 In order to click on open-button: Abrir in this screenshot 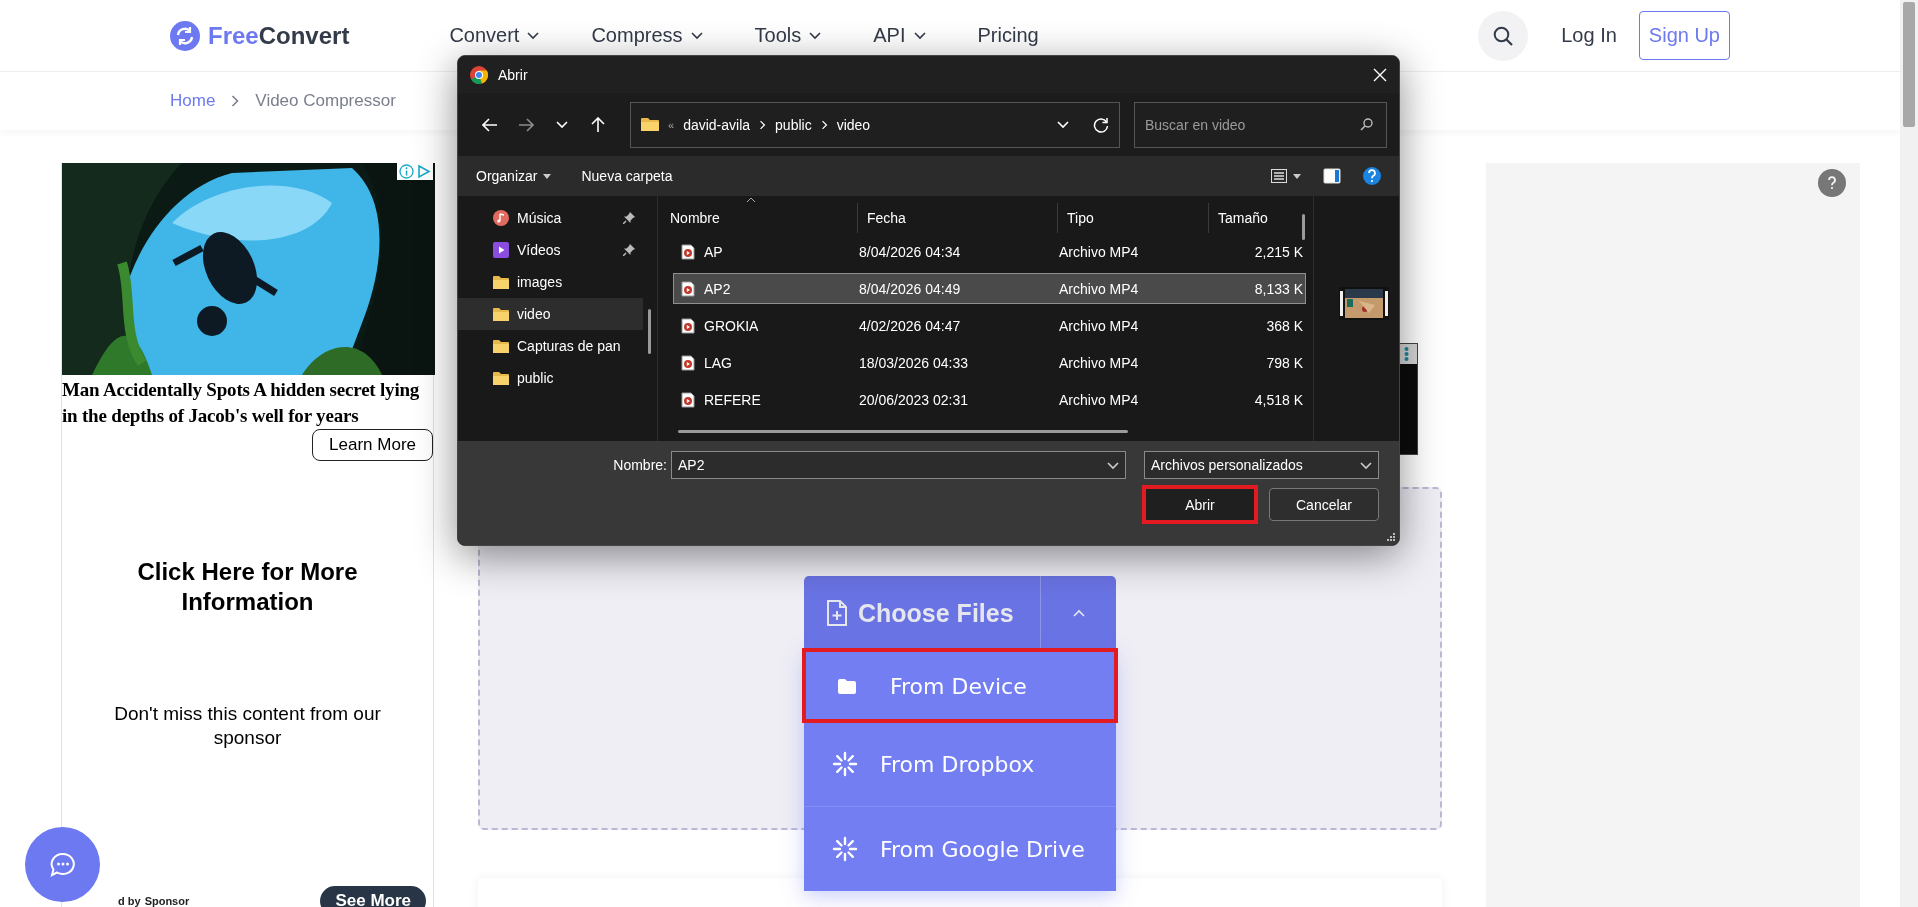, I will do `click(1200, 504)`.